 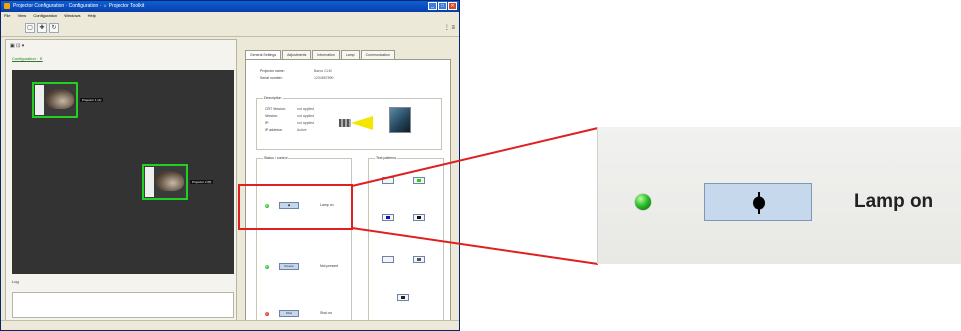 What do you see at coordinates (274, 130) in the screenshot?
I see `description-label: IP address:` at bounding box center [274, 130].